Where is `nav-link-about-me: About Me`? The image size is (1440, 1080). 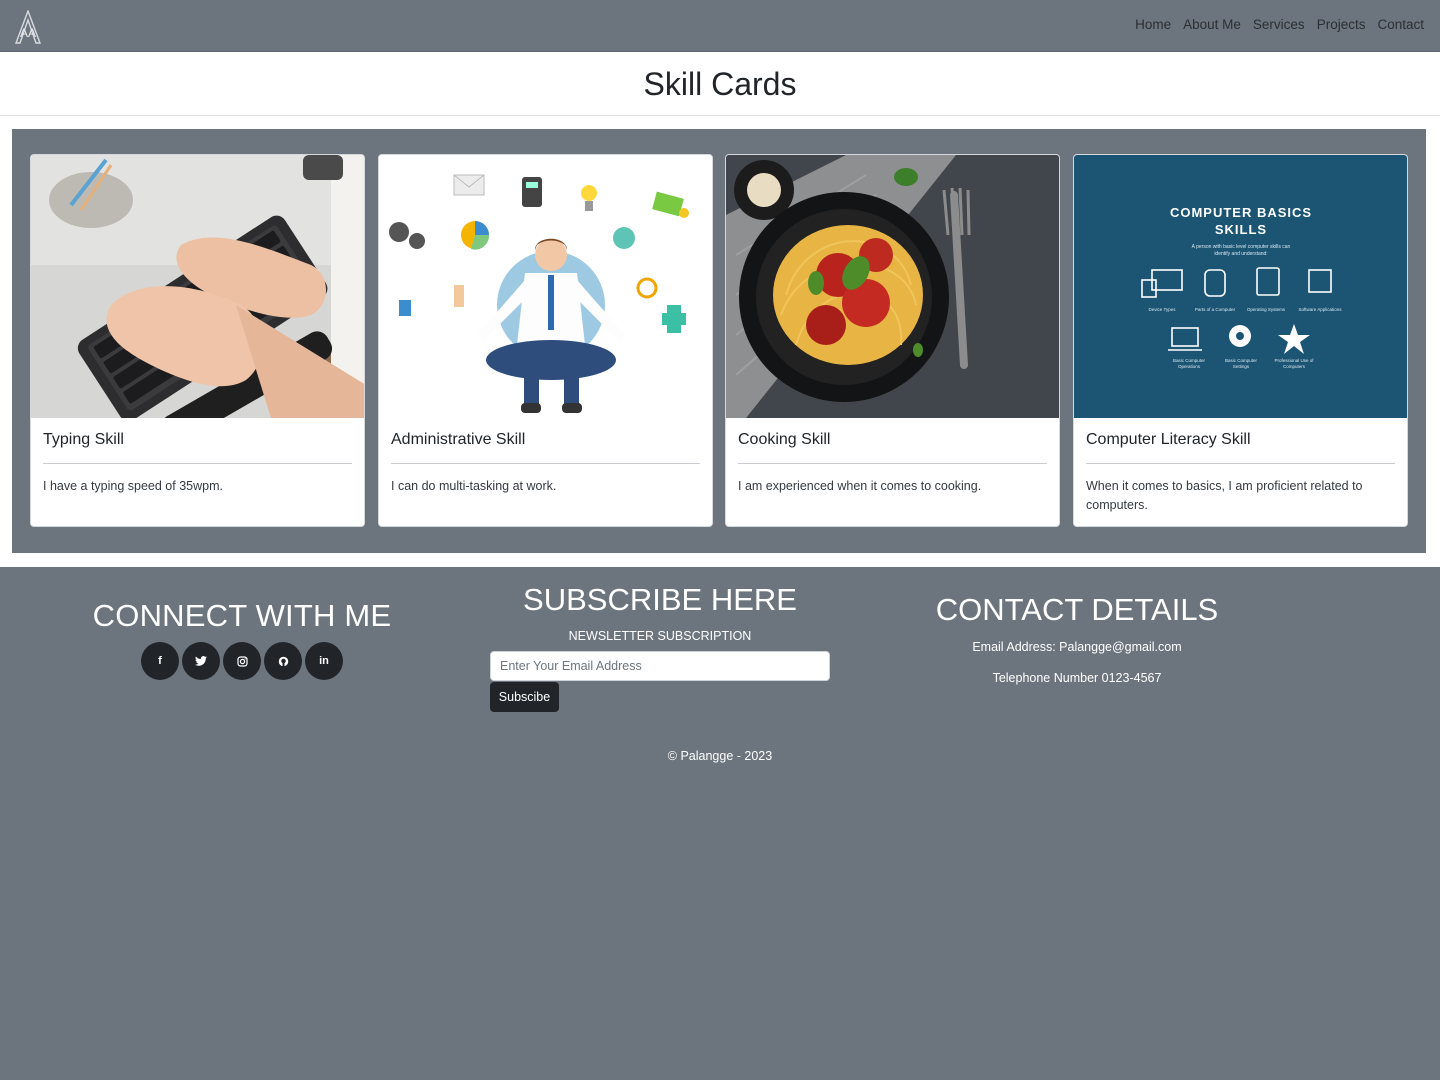 nav-link-about-me: About Me is located at coordinates (1212, 24).